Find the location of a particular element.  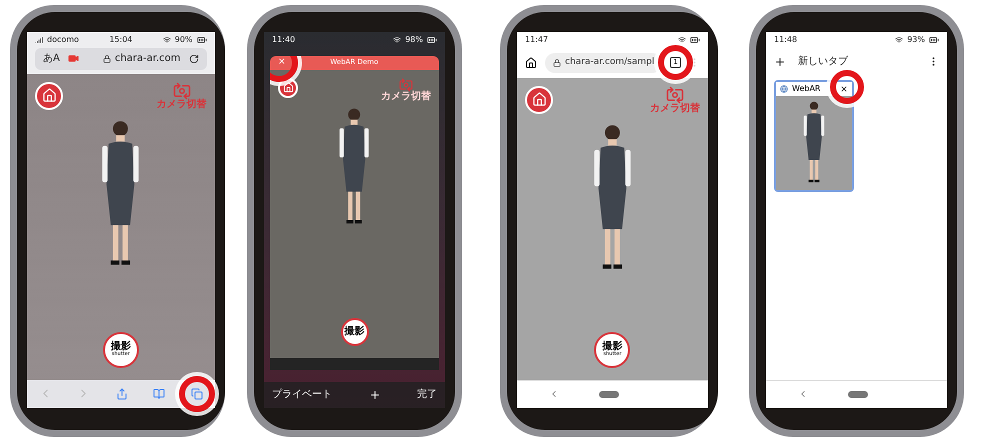

private-button: プライベート is located at coordinates (302, 394).